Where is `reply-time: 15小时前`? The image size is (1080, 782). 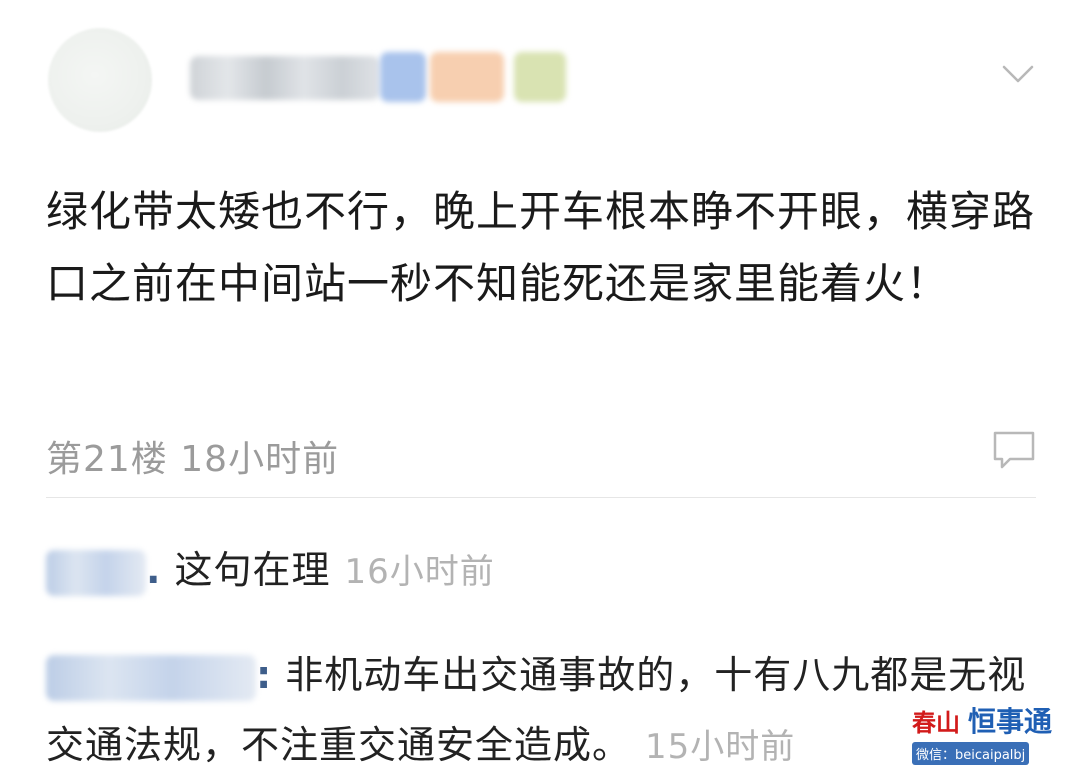
reply-time: 15小时前 is located at coordinates (720, 747).